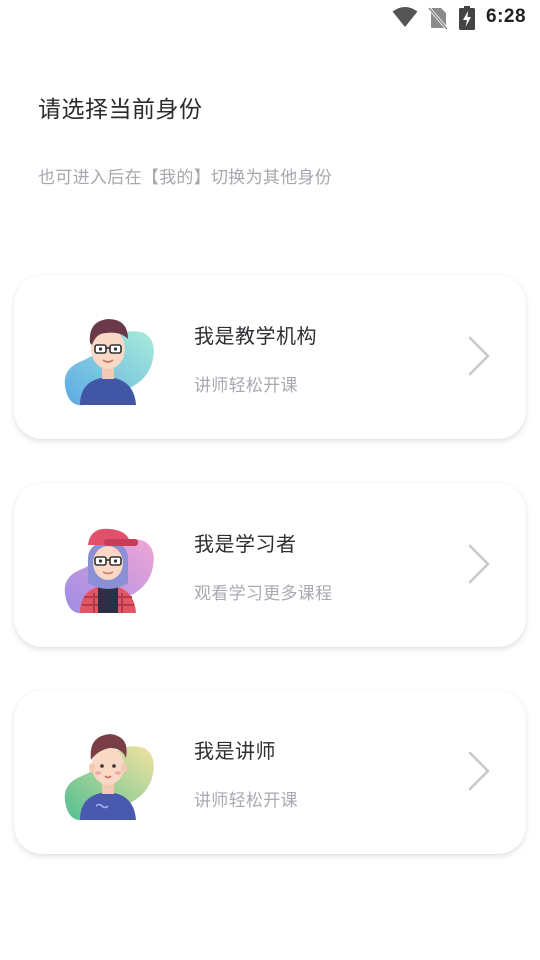 The image size is (540, 960). I want to click on role-title: 我是讲师, so click(235, 751).